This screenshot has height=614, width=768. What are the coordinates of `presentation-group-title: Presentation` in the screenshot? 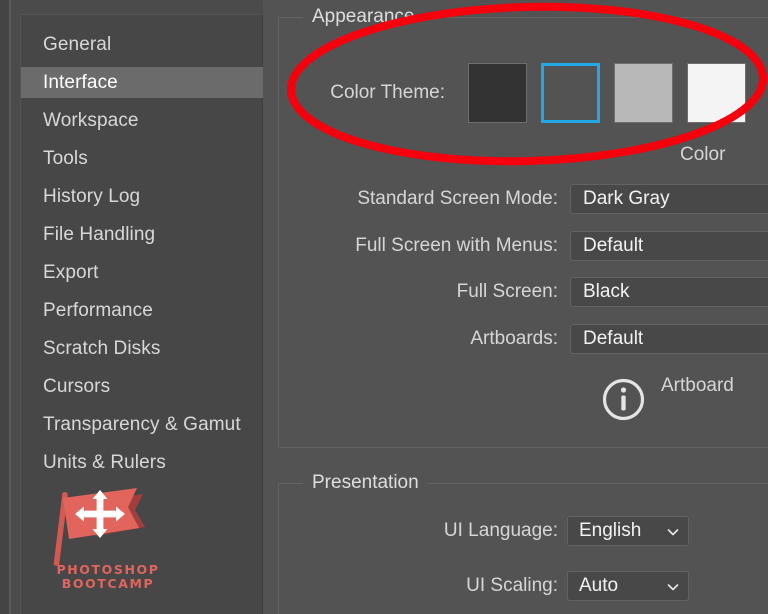 It's located at (365, 483).